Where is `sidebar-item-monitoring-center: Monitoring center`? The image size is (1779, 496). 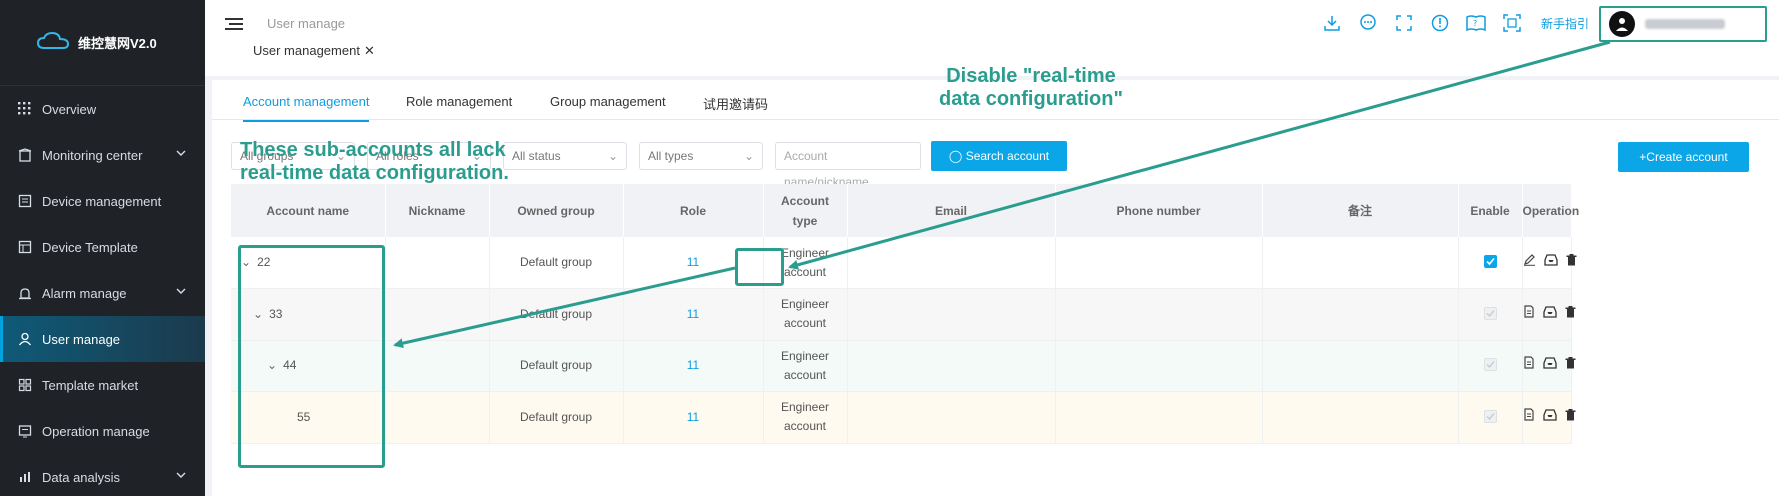
sidebar-item-monitoring-center: Monitoring center is located at coordinates (102, 155).